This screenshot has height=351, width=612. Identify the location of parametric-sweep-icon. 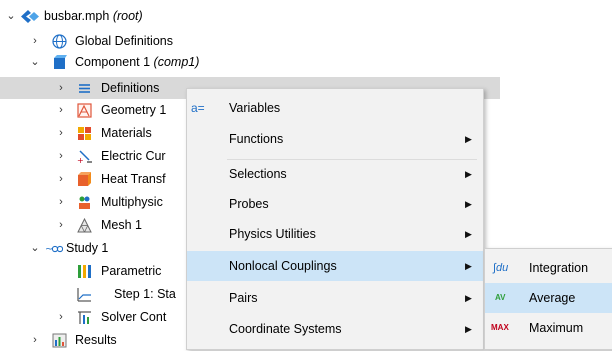
(84, 271).